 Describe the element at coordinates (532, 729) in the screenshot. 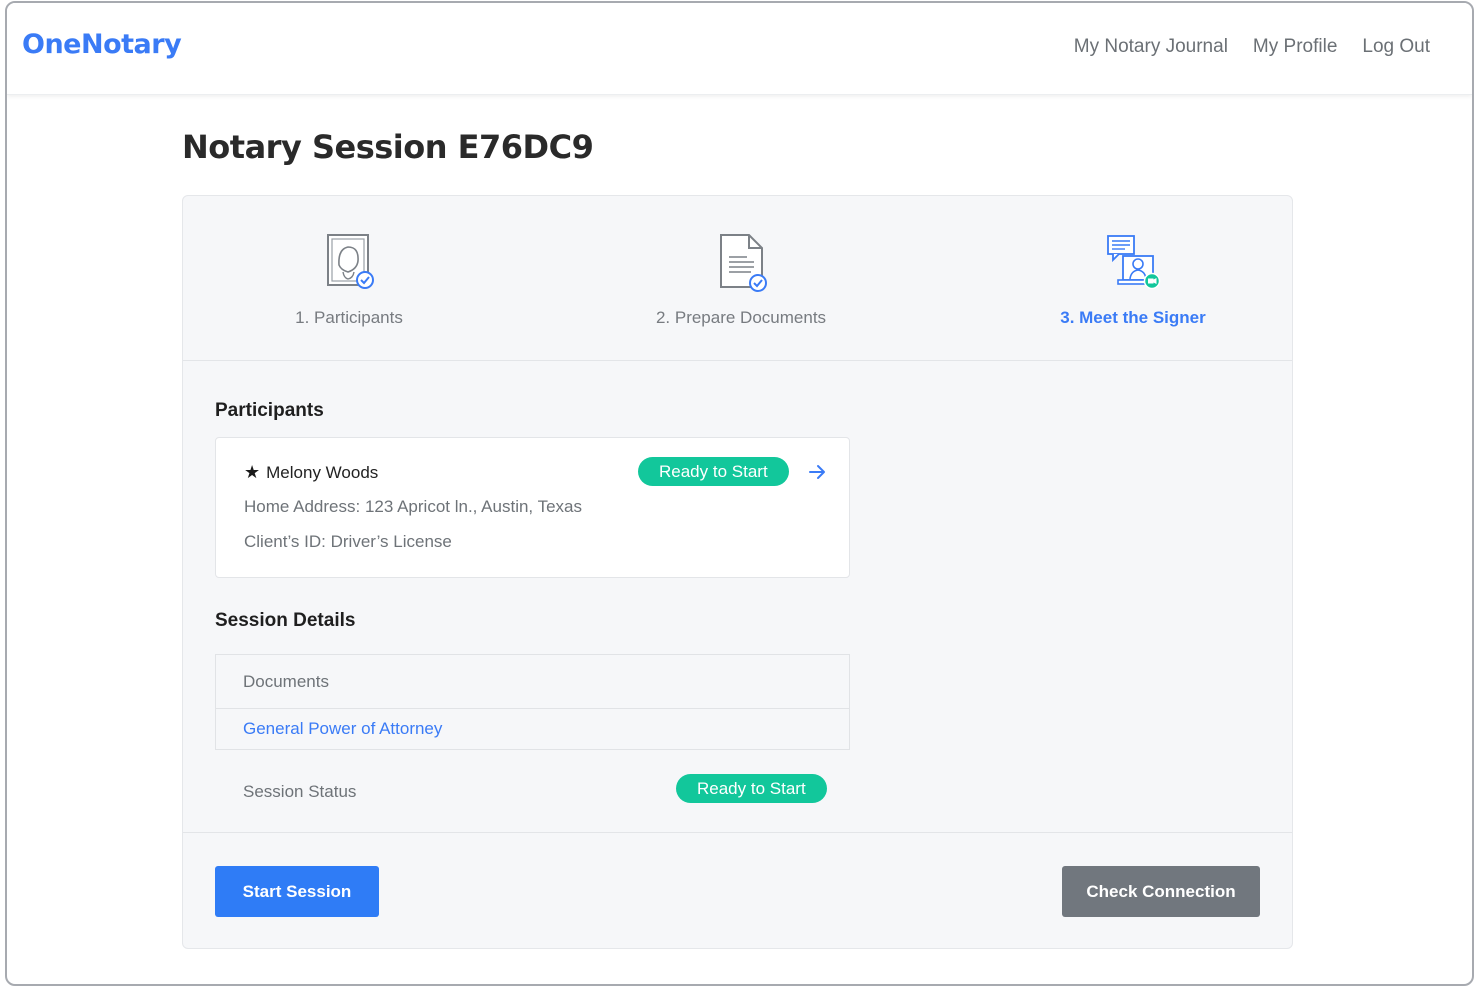

I see `document-link-general-power-of-attorney: General Power of Attorney` at that location.